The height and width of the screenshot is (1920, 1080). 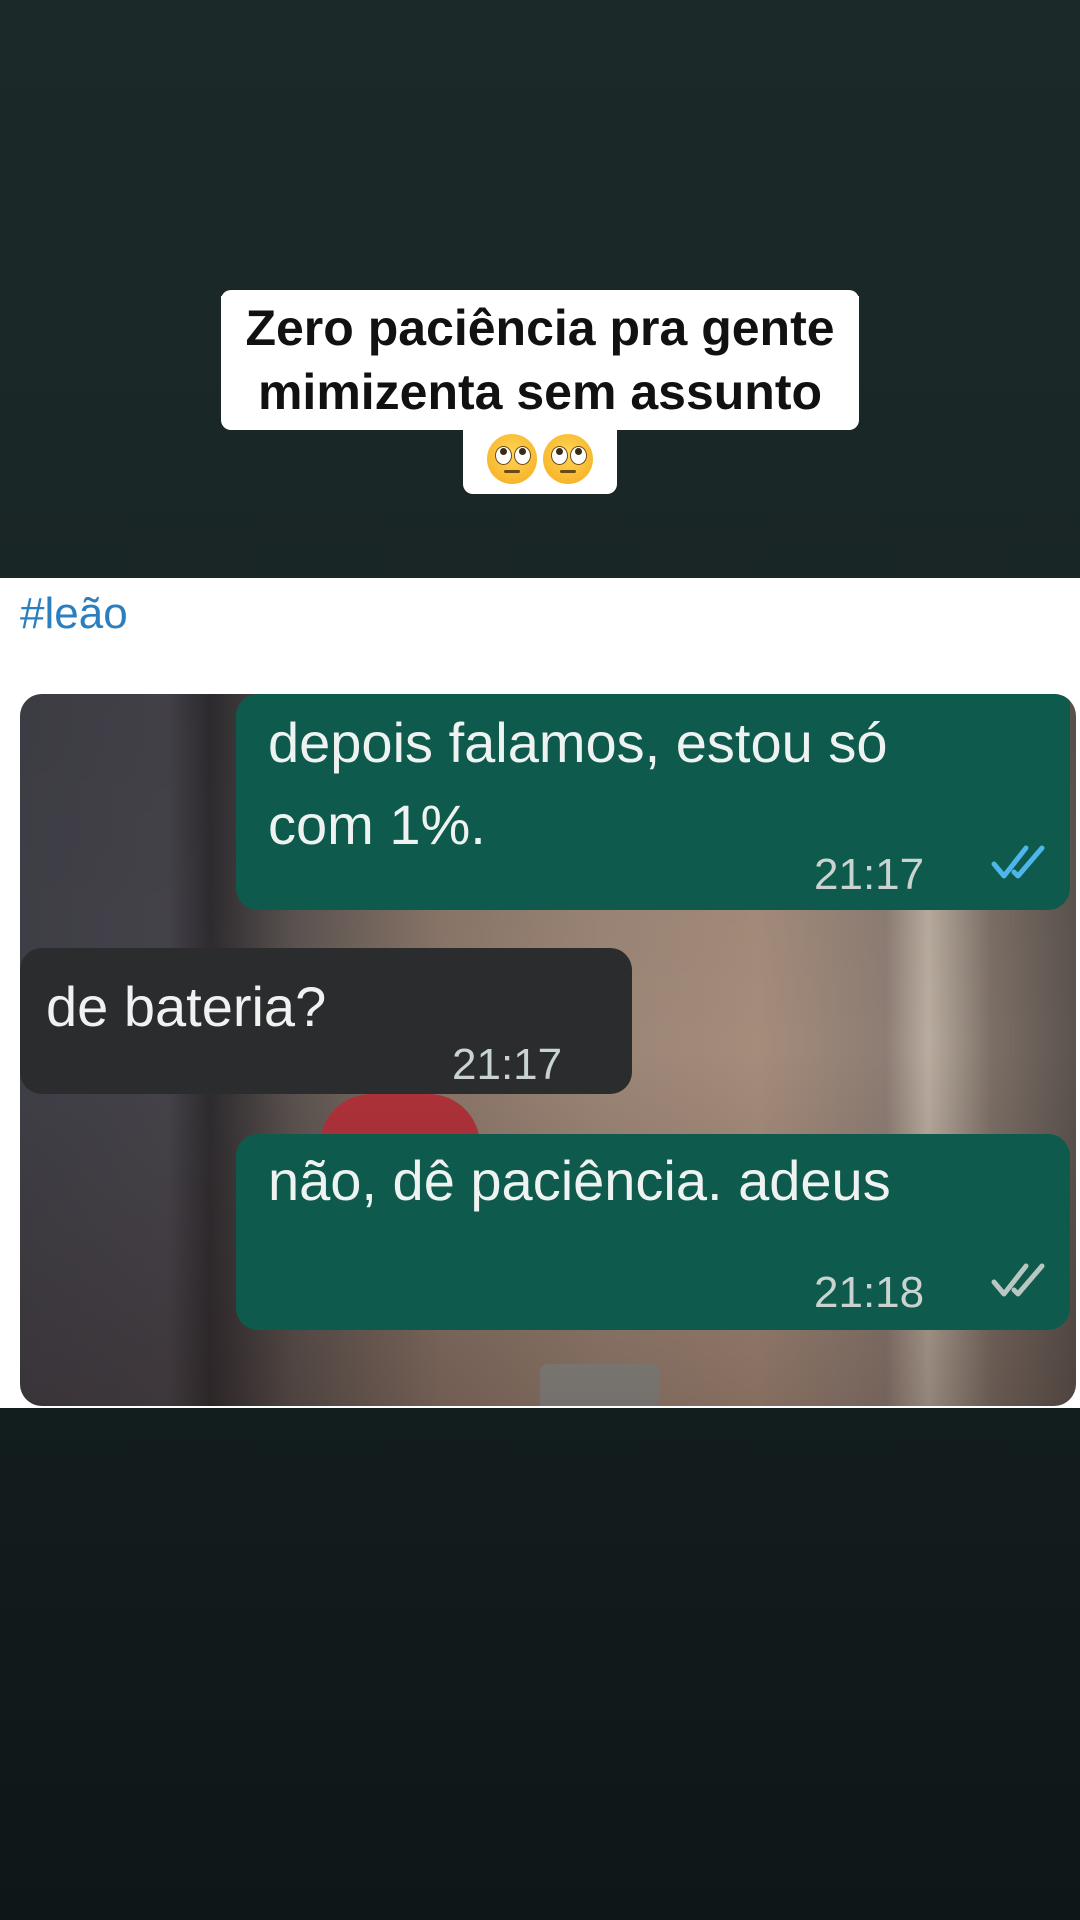 What do you see at coordinates (653, 802) in the screenshot?
I see `outgoing-message-bubble: depois falamos, estou só com 1%. 21:17` at bounding box center [653, 802].